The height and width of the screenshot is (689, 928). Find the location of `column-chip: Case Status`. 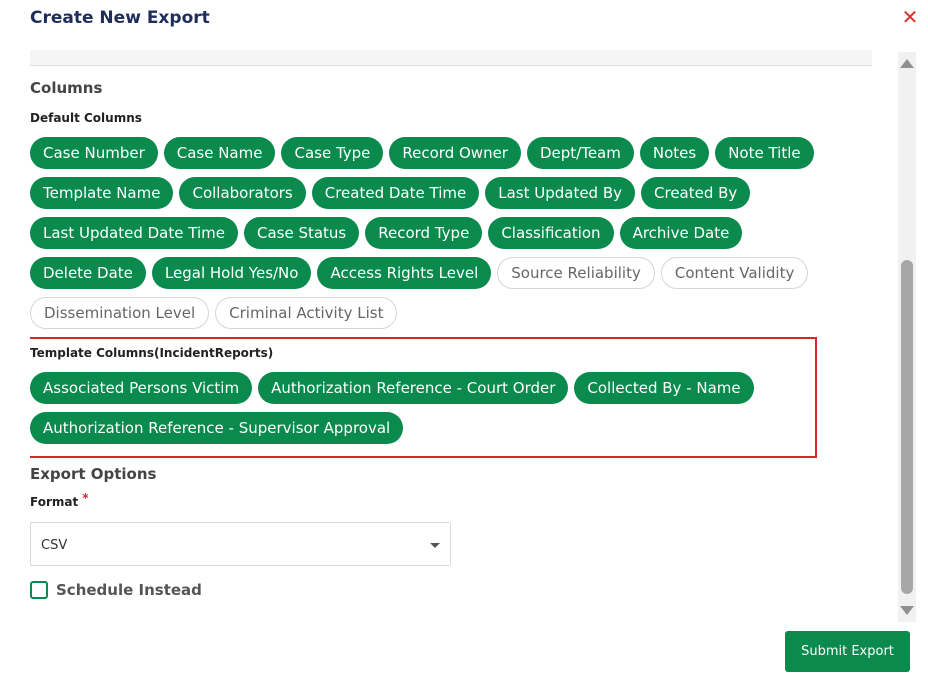

column-chip: Case Status is located at coordinates (301, 233).